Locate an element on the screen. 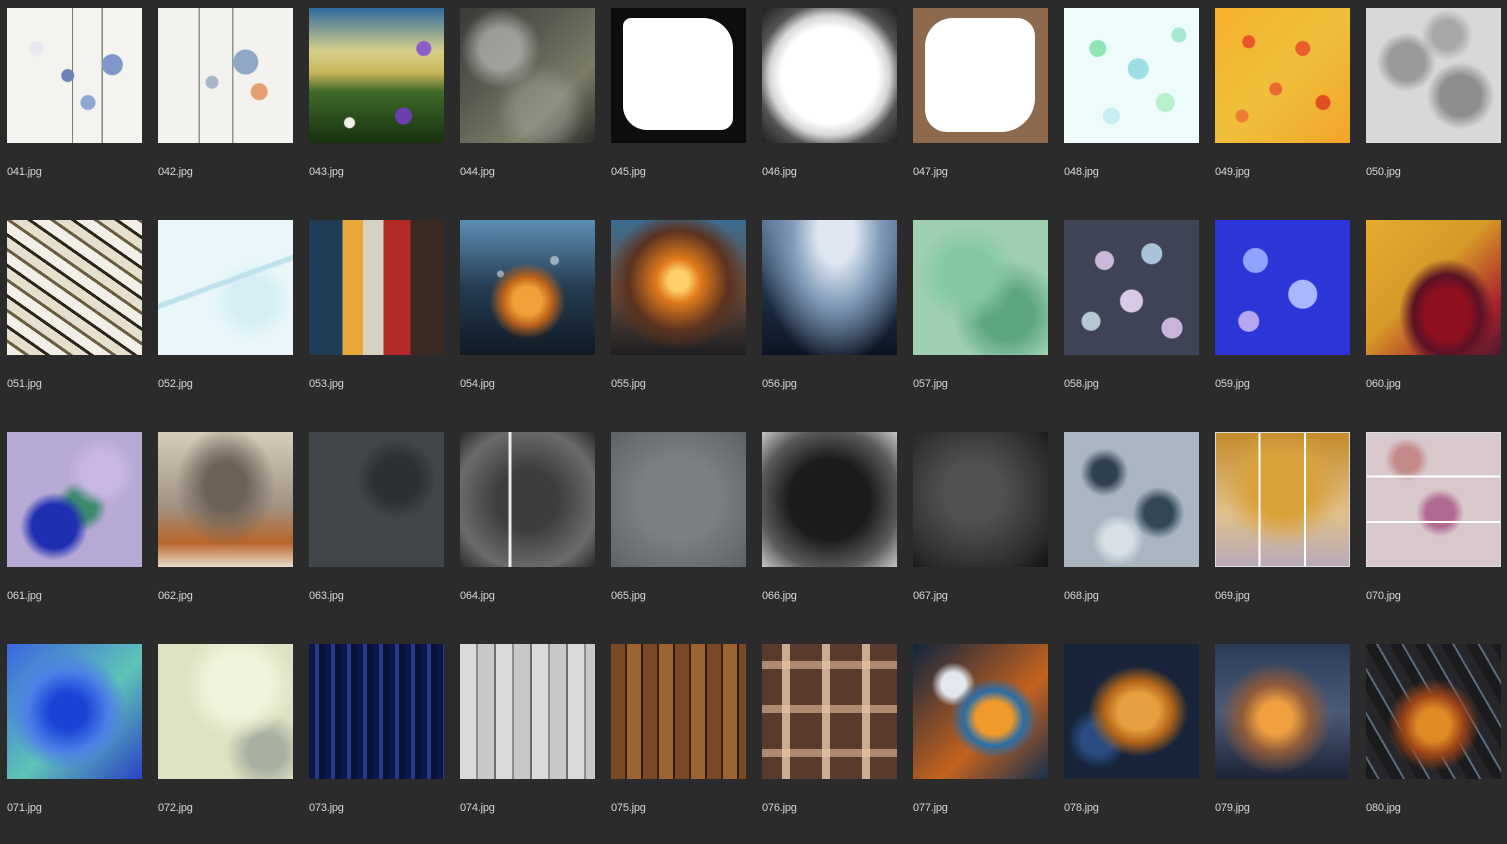 The image size is (1507, 844). file-name: 046.jpg is located at coordinates (779, 172).